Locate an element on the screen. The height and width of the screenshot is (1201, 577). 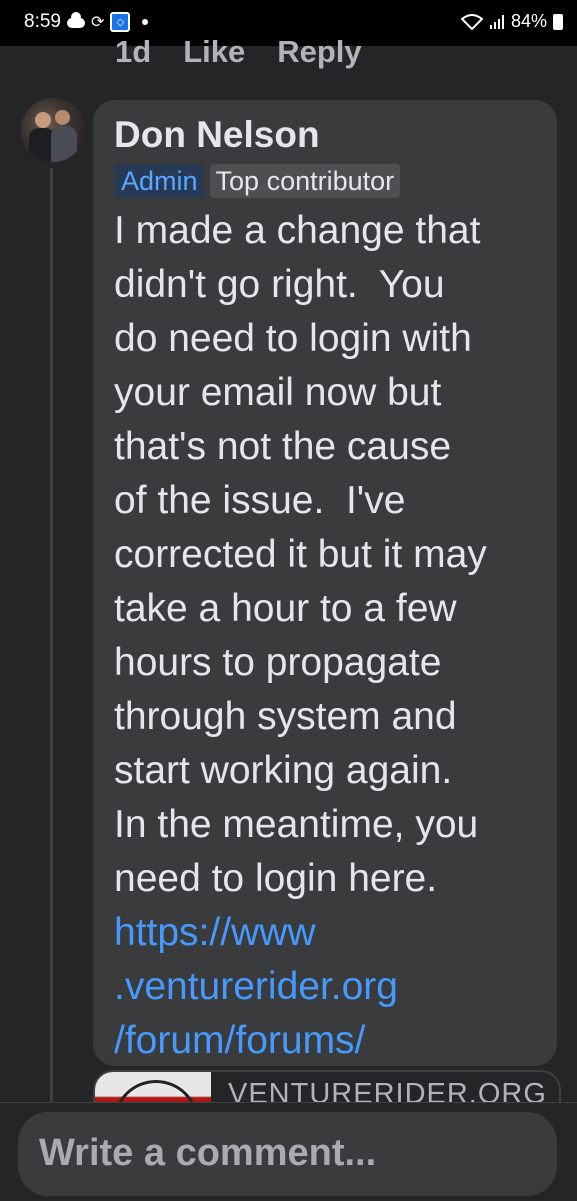
signal-icon is located at coordinates (496, 21).